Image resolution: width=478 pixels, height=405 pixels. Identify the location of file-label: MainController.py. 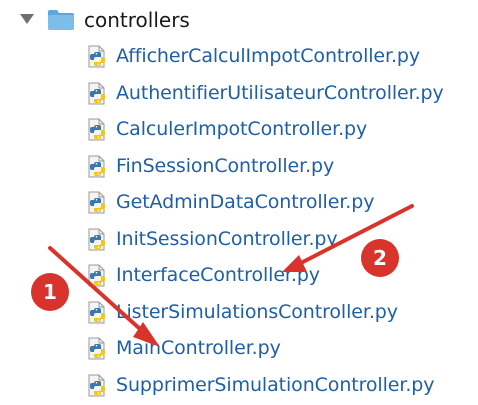
(198, 348).